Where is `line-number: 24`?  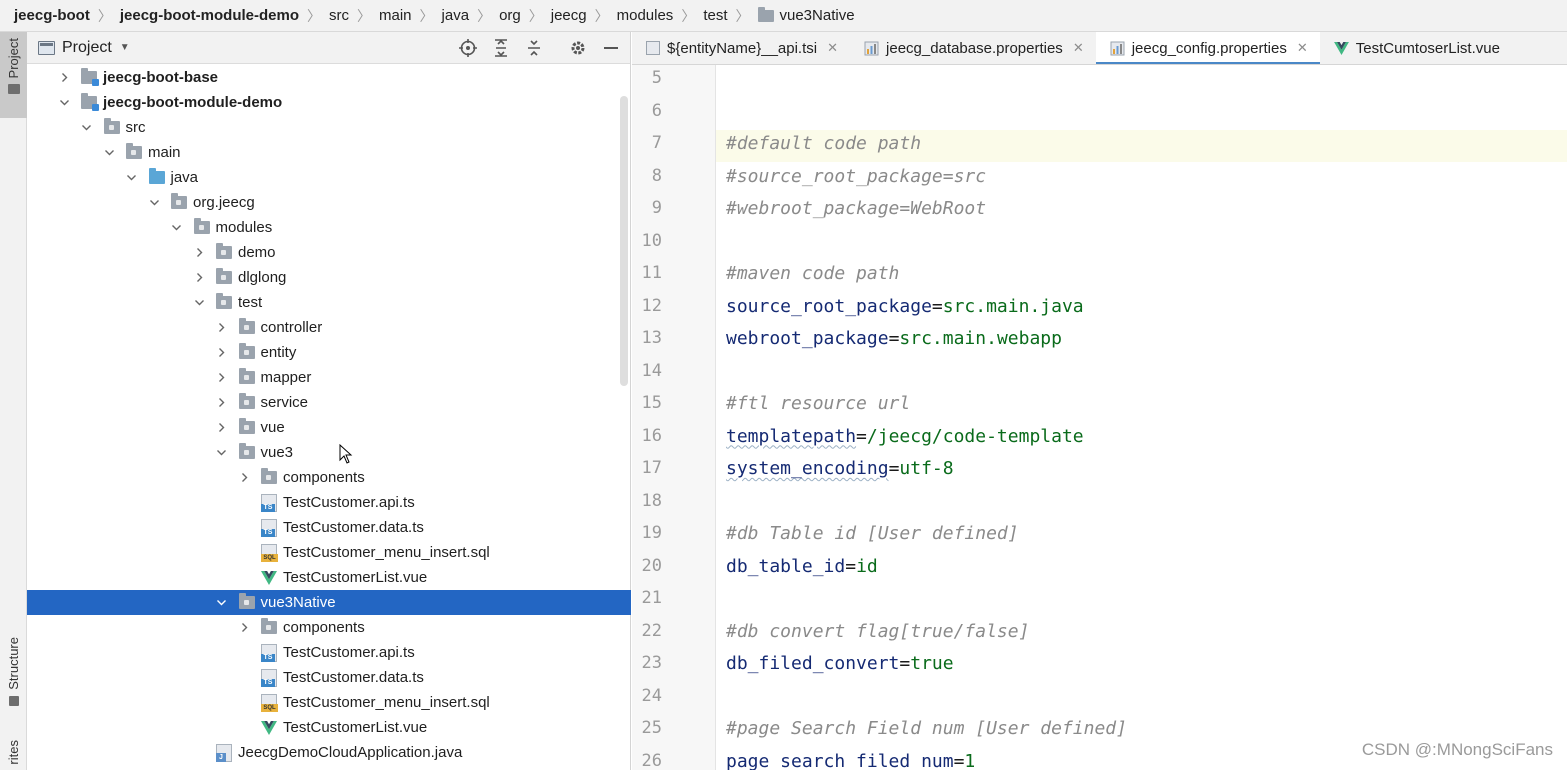 line-number: 24 is located at coordinates (651, 695).